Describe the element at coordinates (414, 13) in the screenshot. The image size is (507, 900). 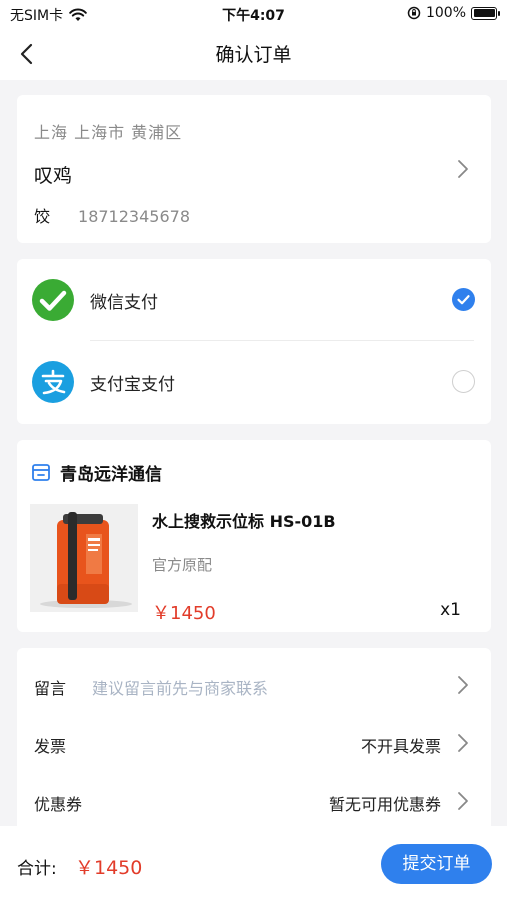
I see `rotation-lock-icon` at that location.